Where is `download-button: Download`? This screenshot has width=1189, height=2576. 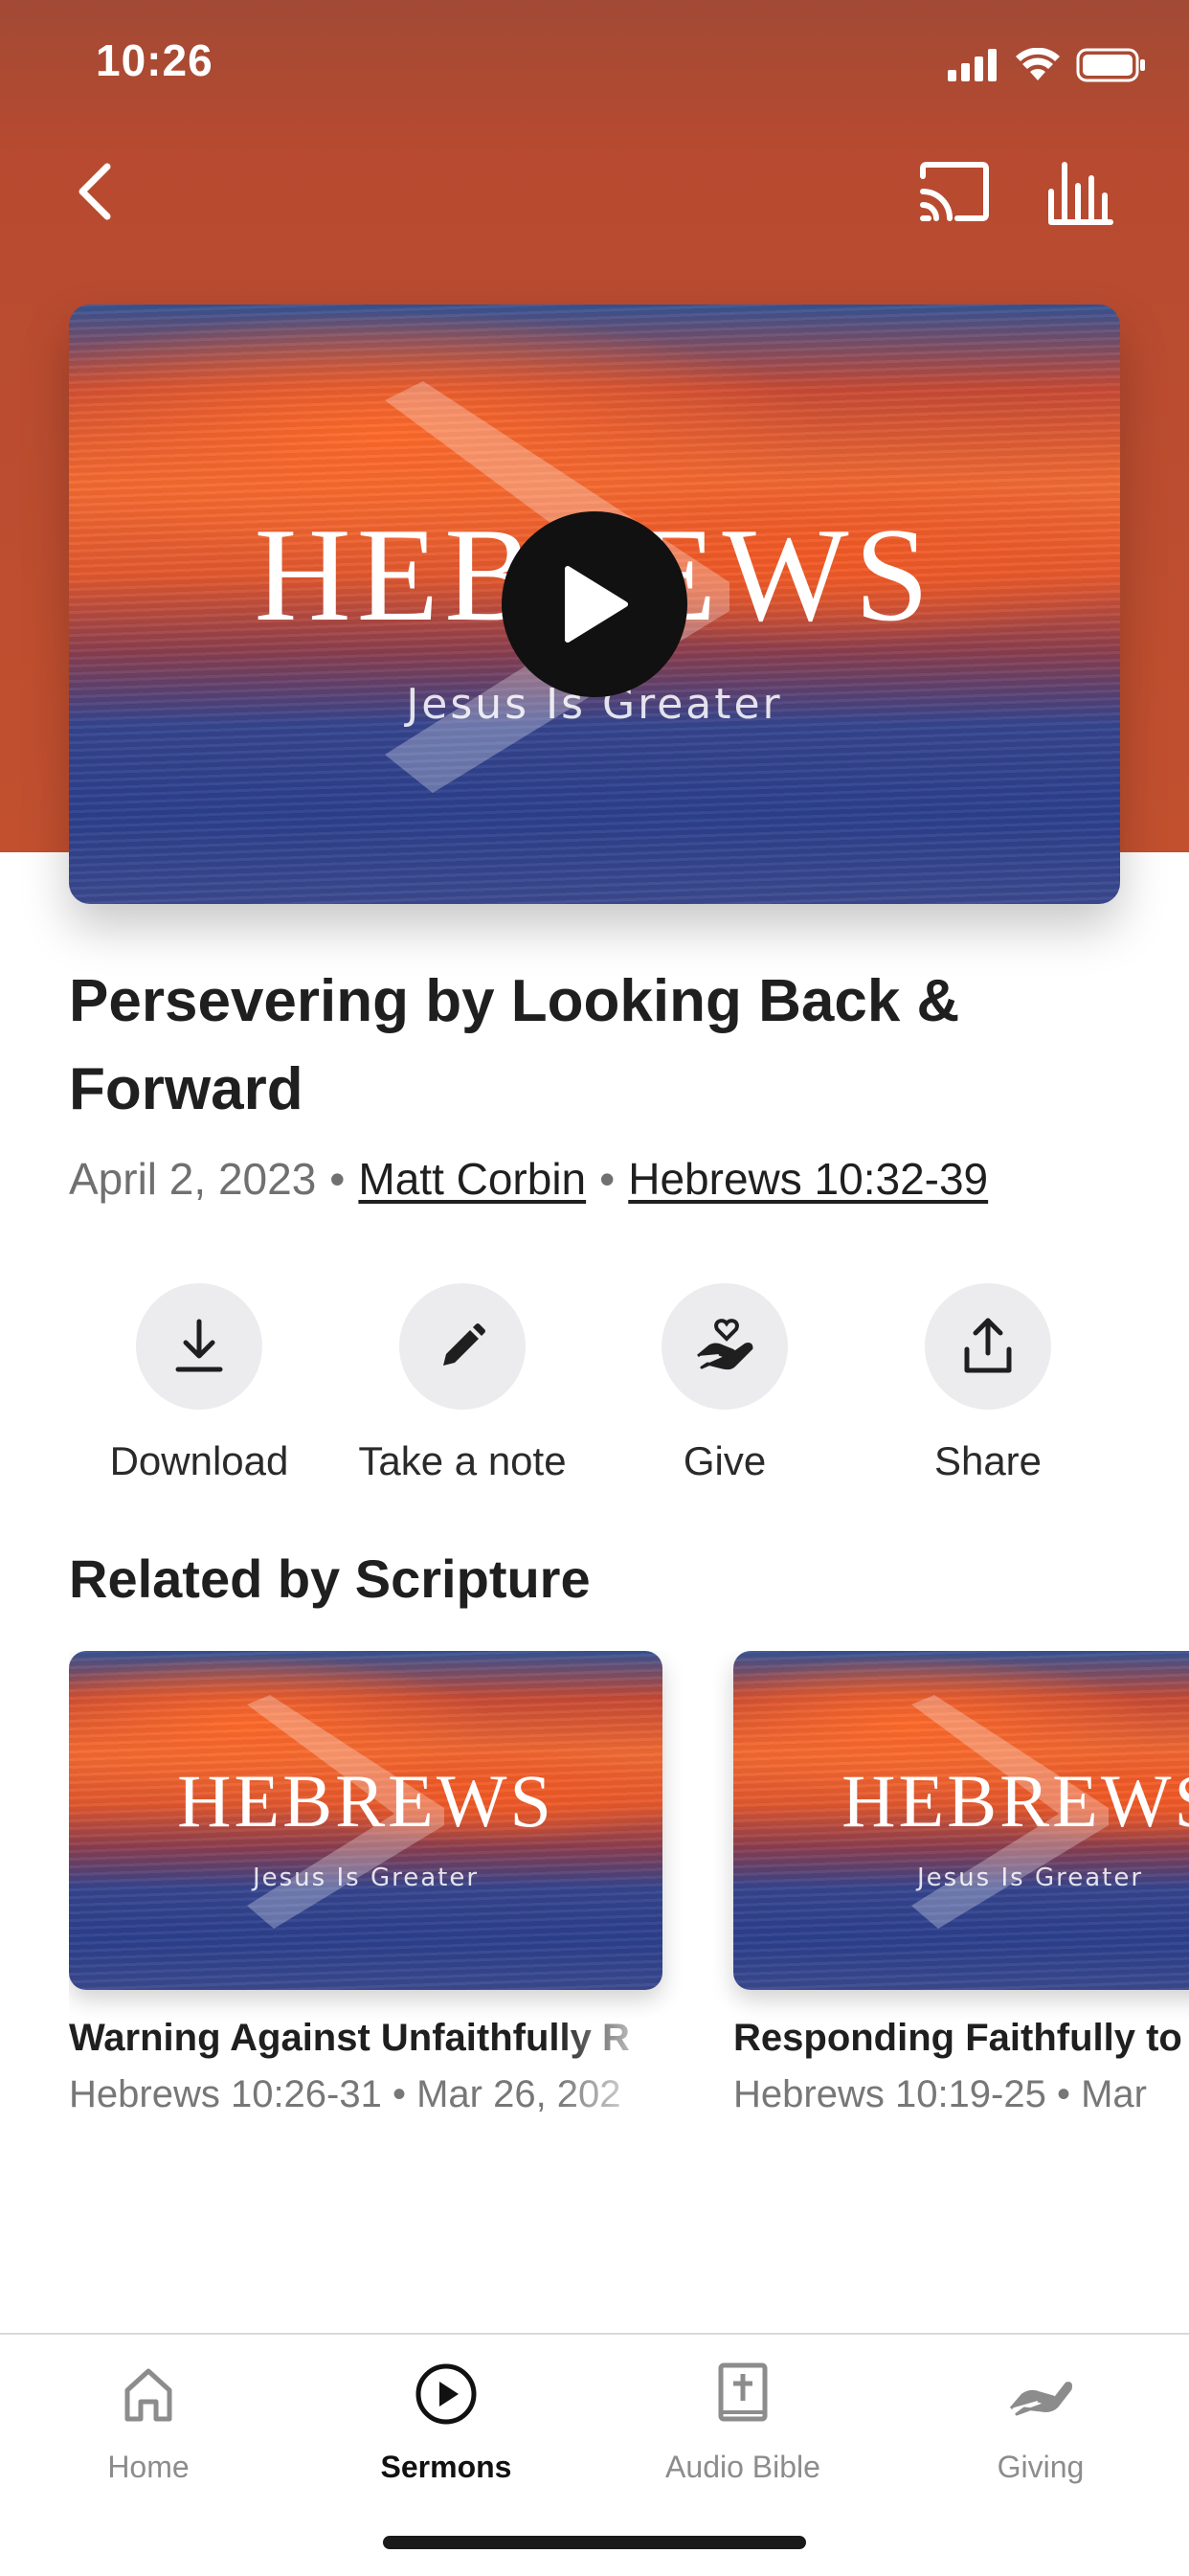 download-button: Download is located at coordinates (199, 1383).